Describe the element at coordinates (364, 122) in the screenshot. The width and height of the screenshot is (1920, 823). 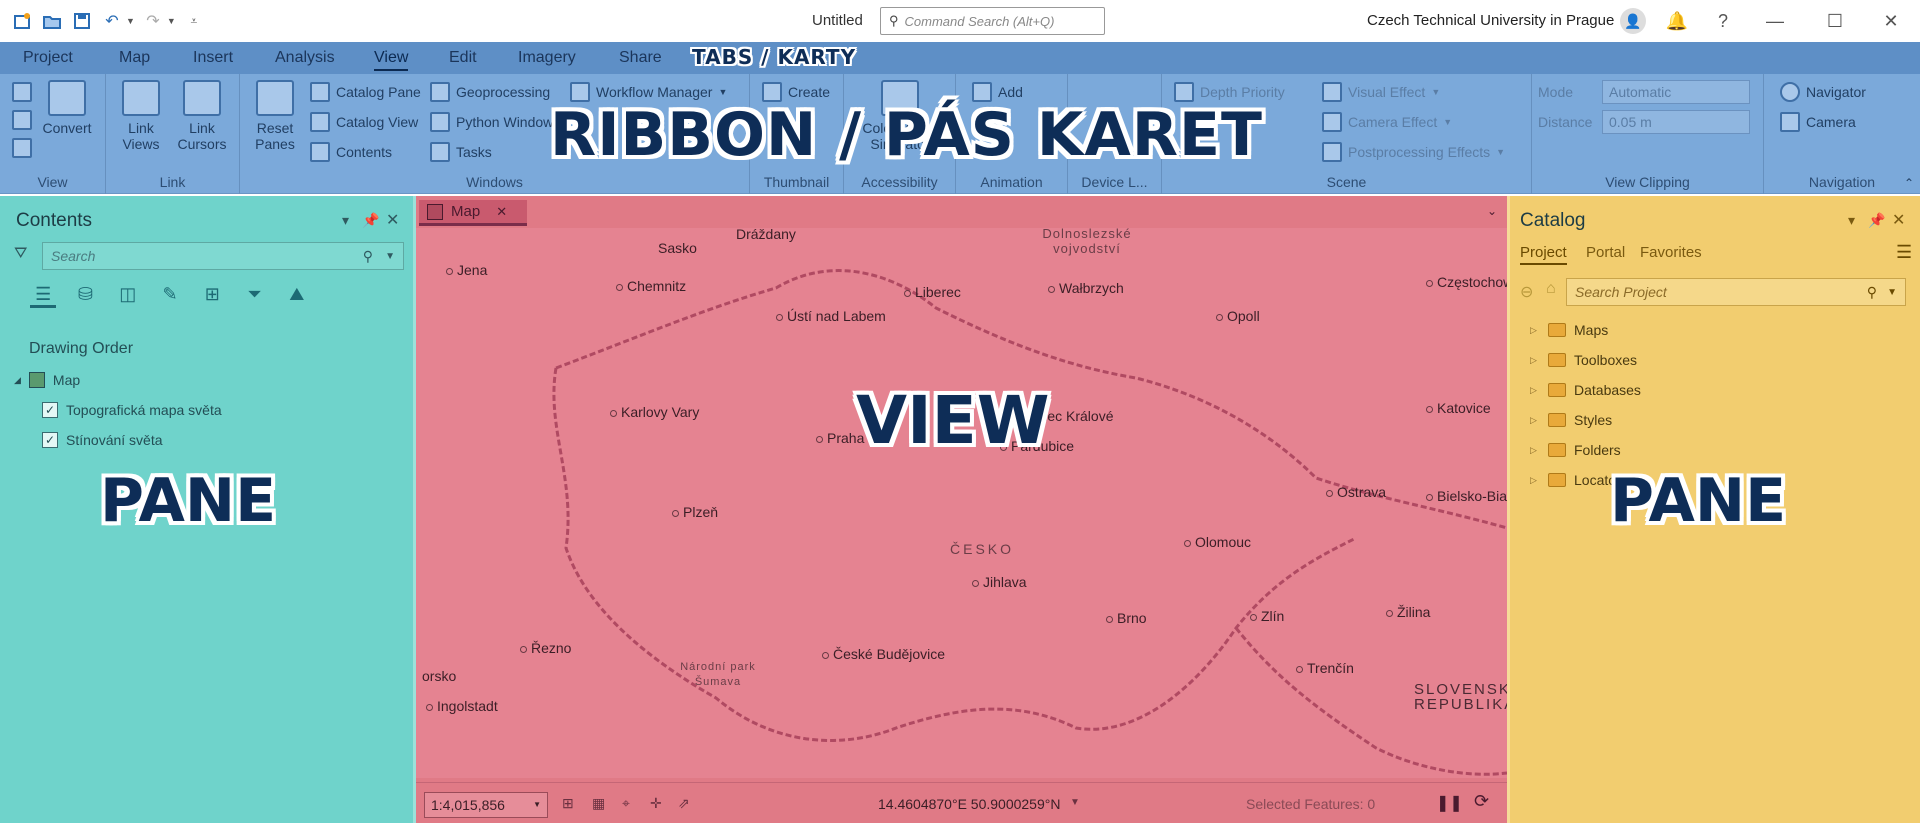
I see `catalog-view-button: Catalog View` at that location.